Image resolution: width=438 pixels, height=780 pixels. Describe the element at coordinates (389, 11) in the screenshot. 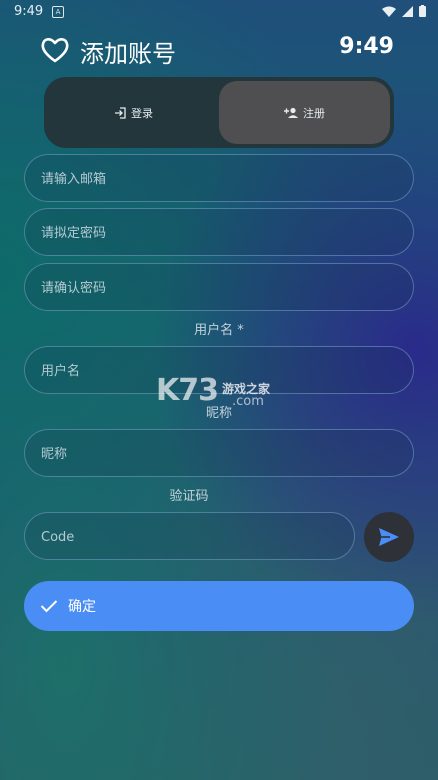

I see `wifi-icon` at that location.